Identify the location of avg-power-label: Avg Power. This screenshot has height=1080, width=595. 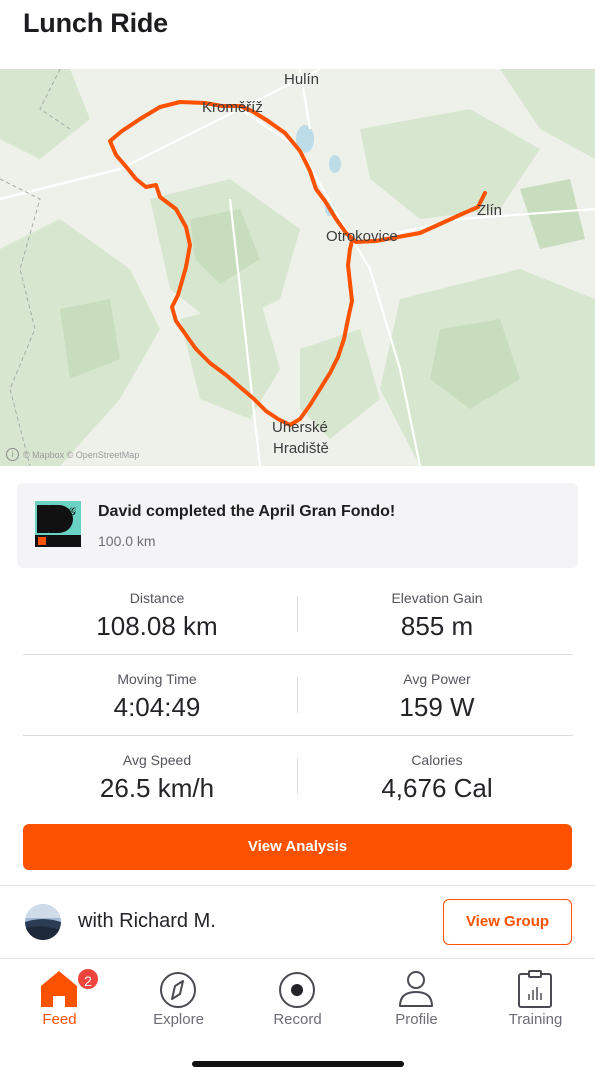
(437, 679).